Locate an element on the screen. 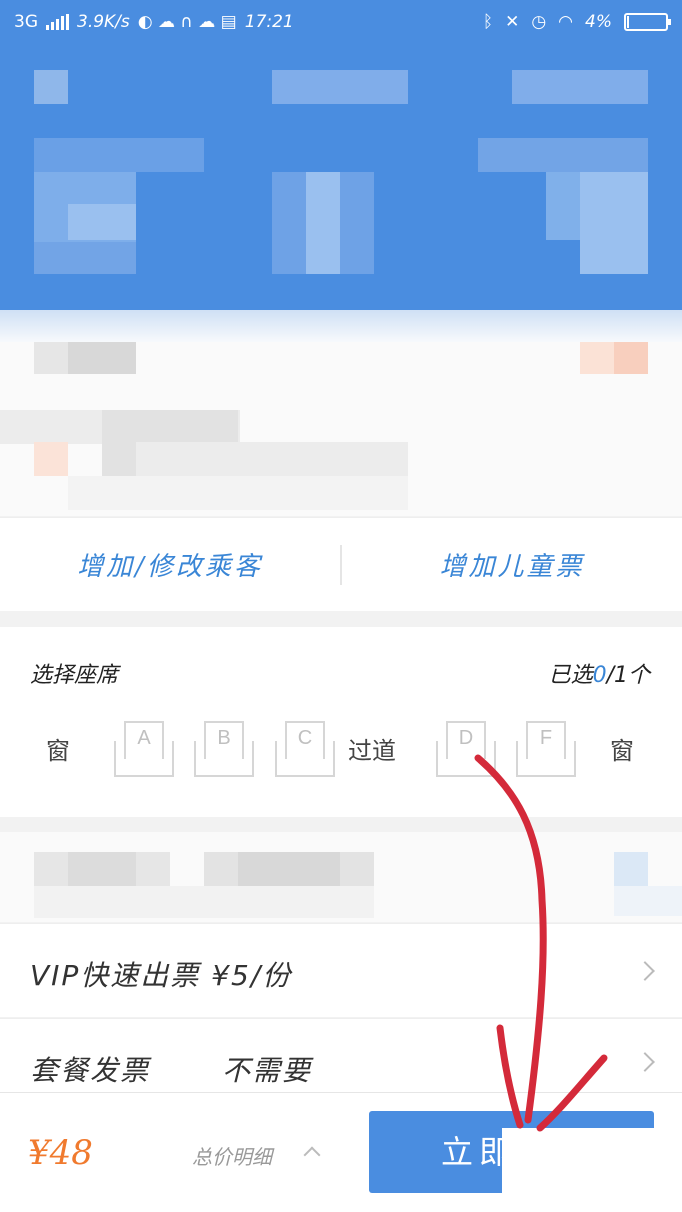 This screenshot has width=682, height=1212. add-child-ticket-button: 增加儿童票 is located at coordinates (512, 564).